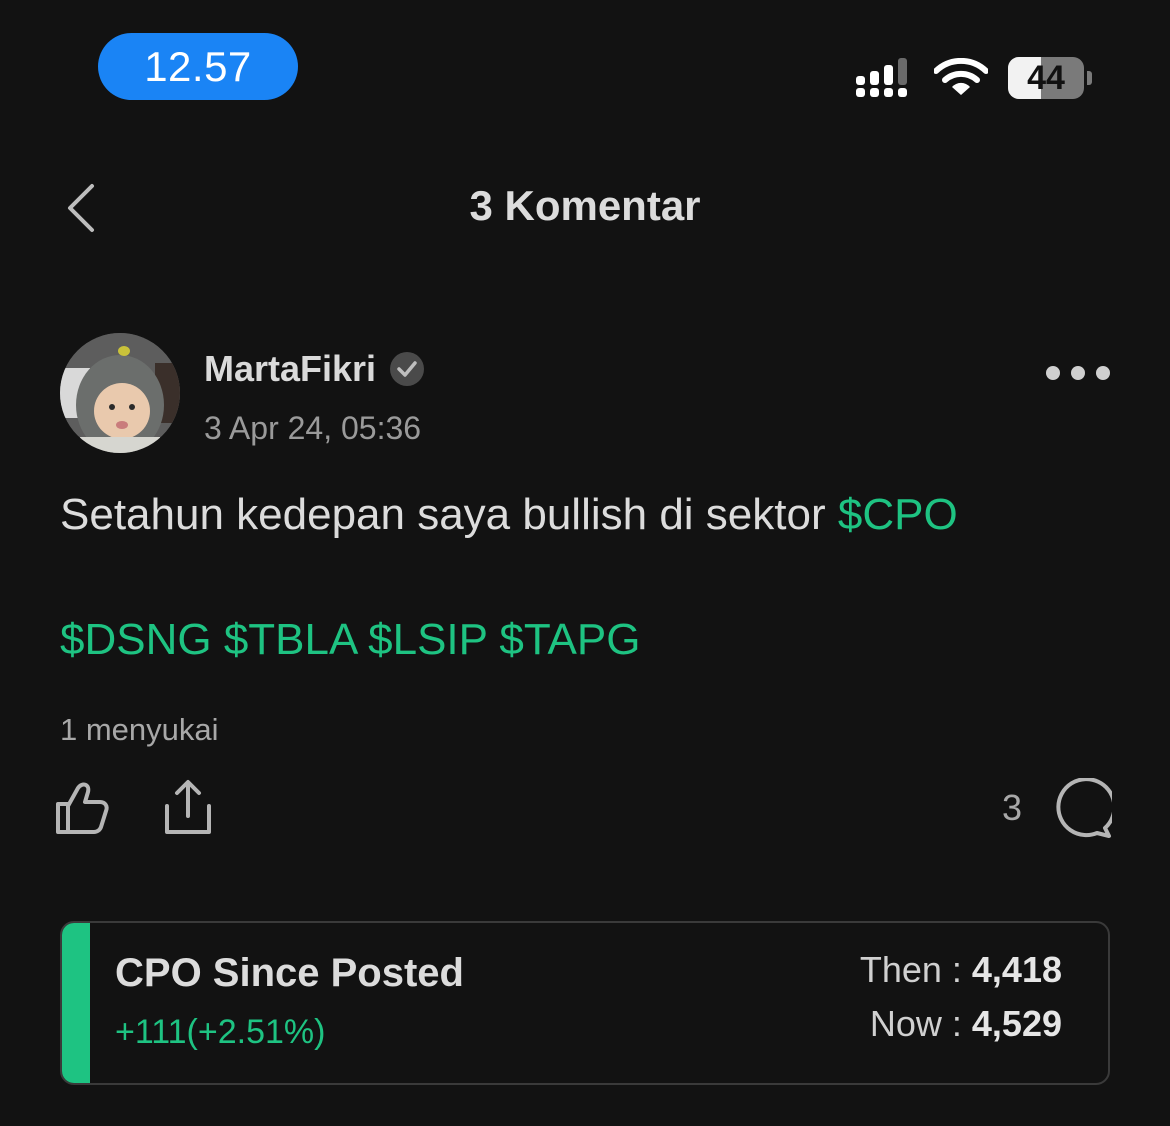 The width and height of the screenshot is (1170, 1126). Describe the element at coordinates (915, 969) in the screenshot. I see `then-label: Then :` at that location.